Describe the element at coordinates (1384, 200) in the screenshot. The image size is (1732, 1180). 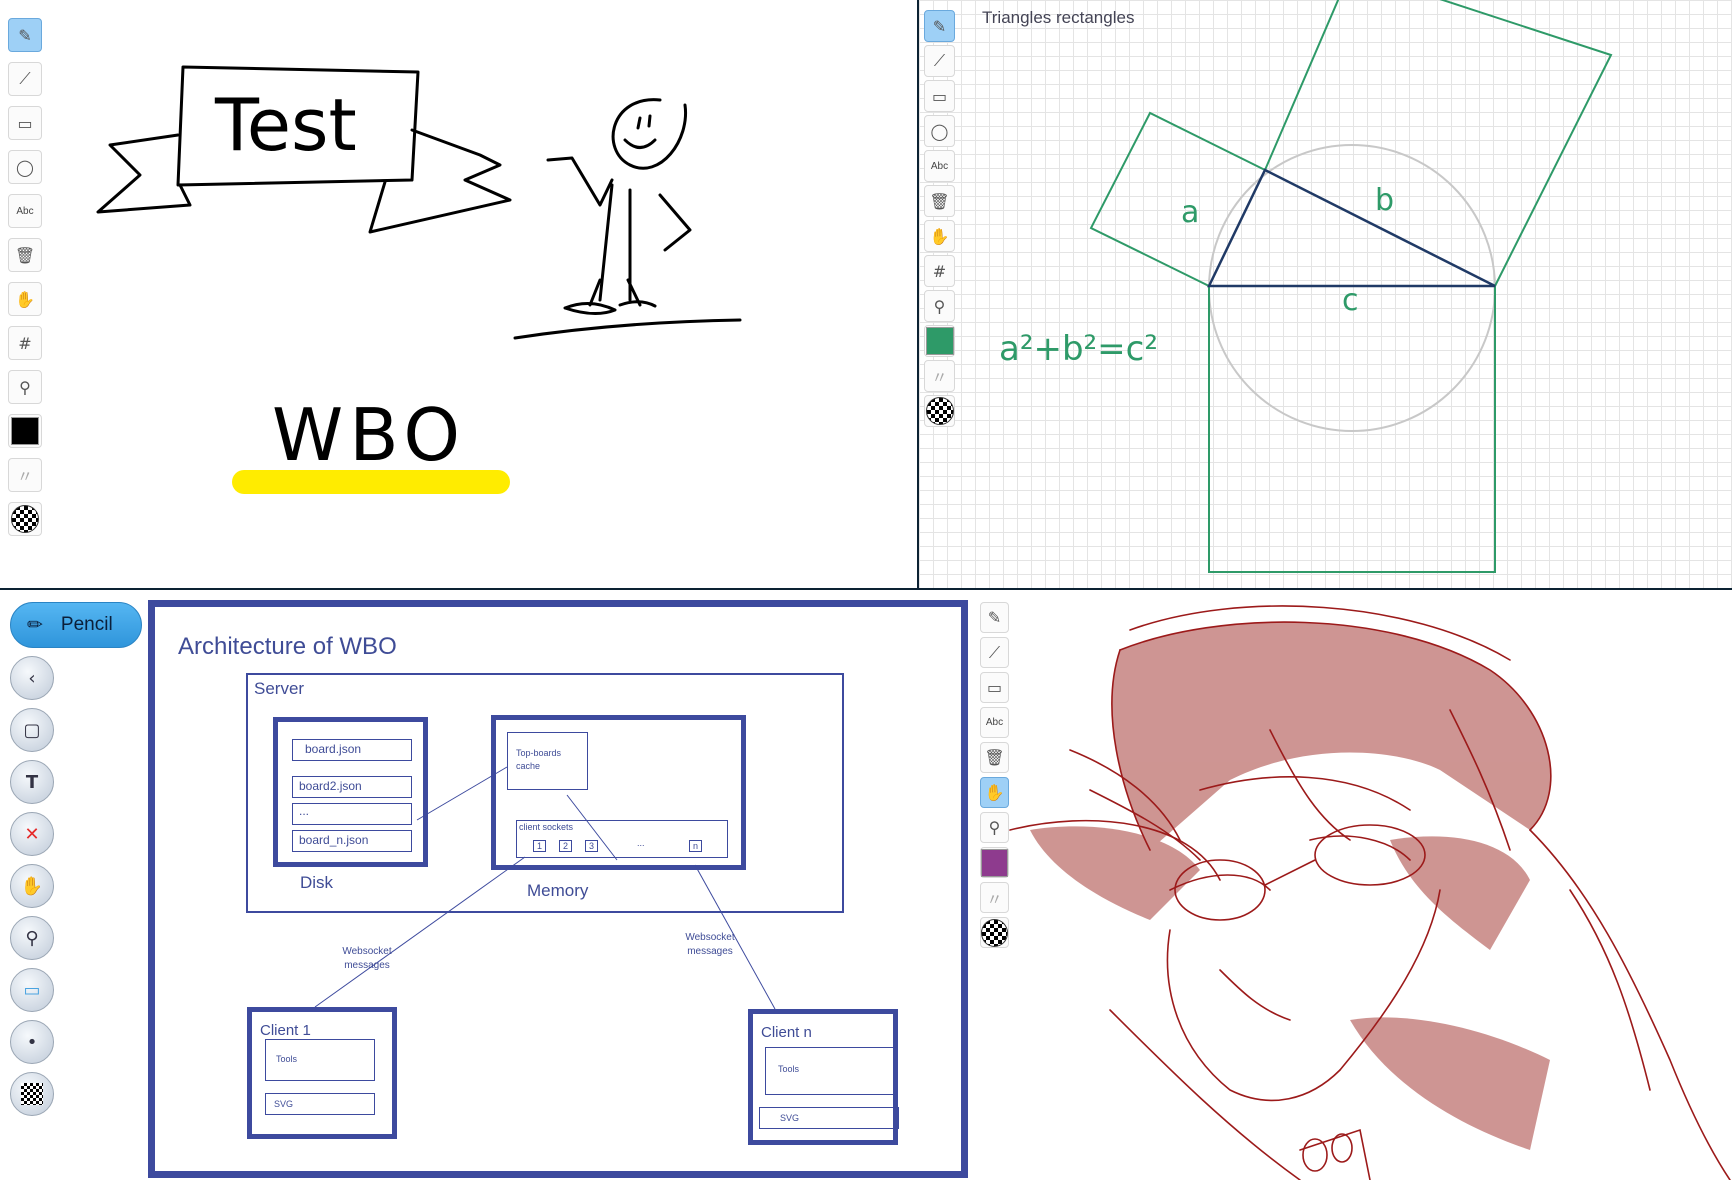
I see `label-b: b` at that location.